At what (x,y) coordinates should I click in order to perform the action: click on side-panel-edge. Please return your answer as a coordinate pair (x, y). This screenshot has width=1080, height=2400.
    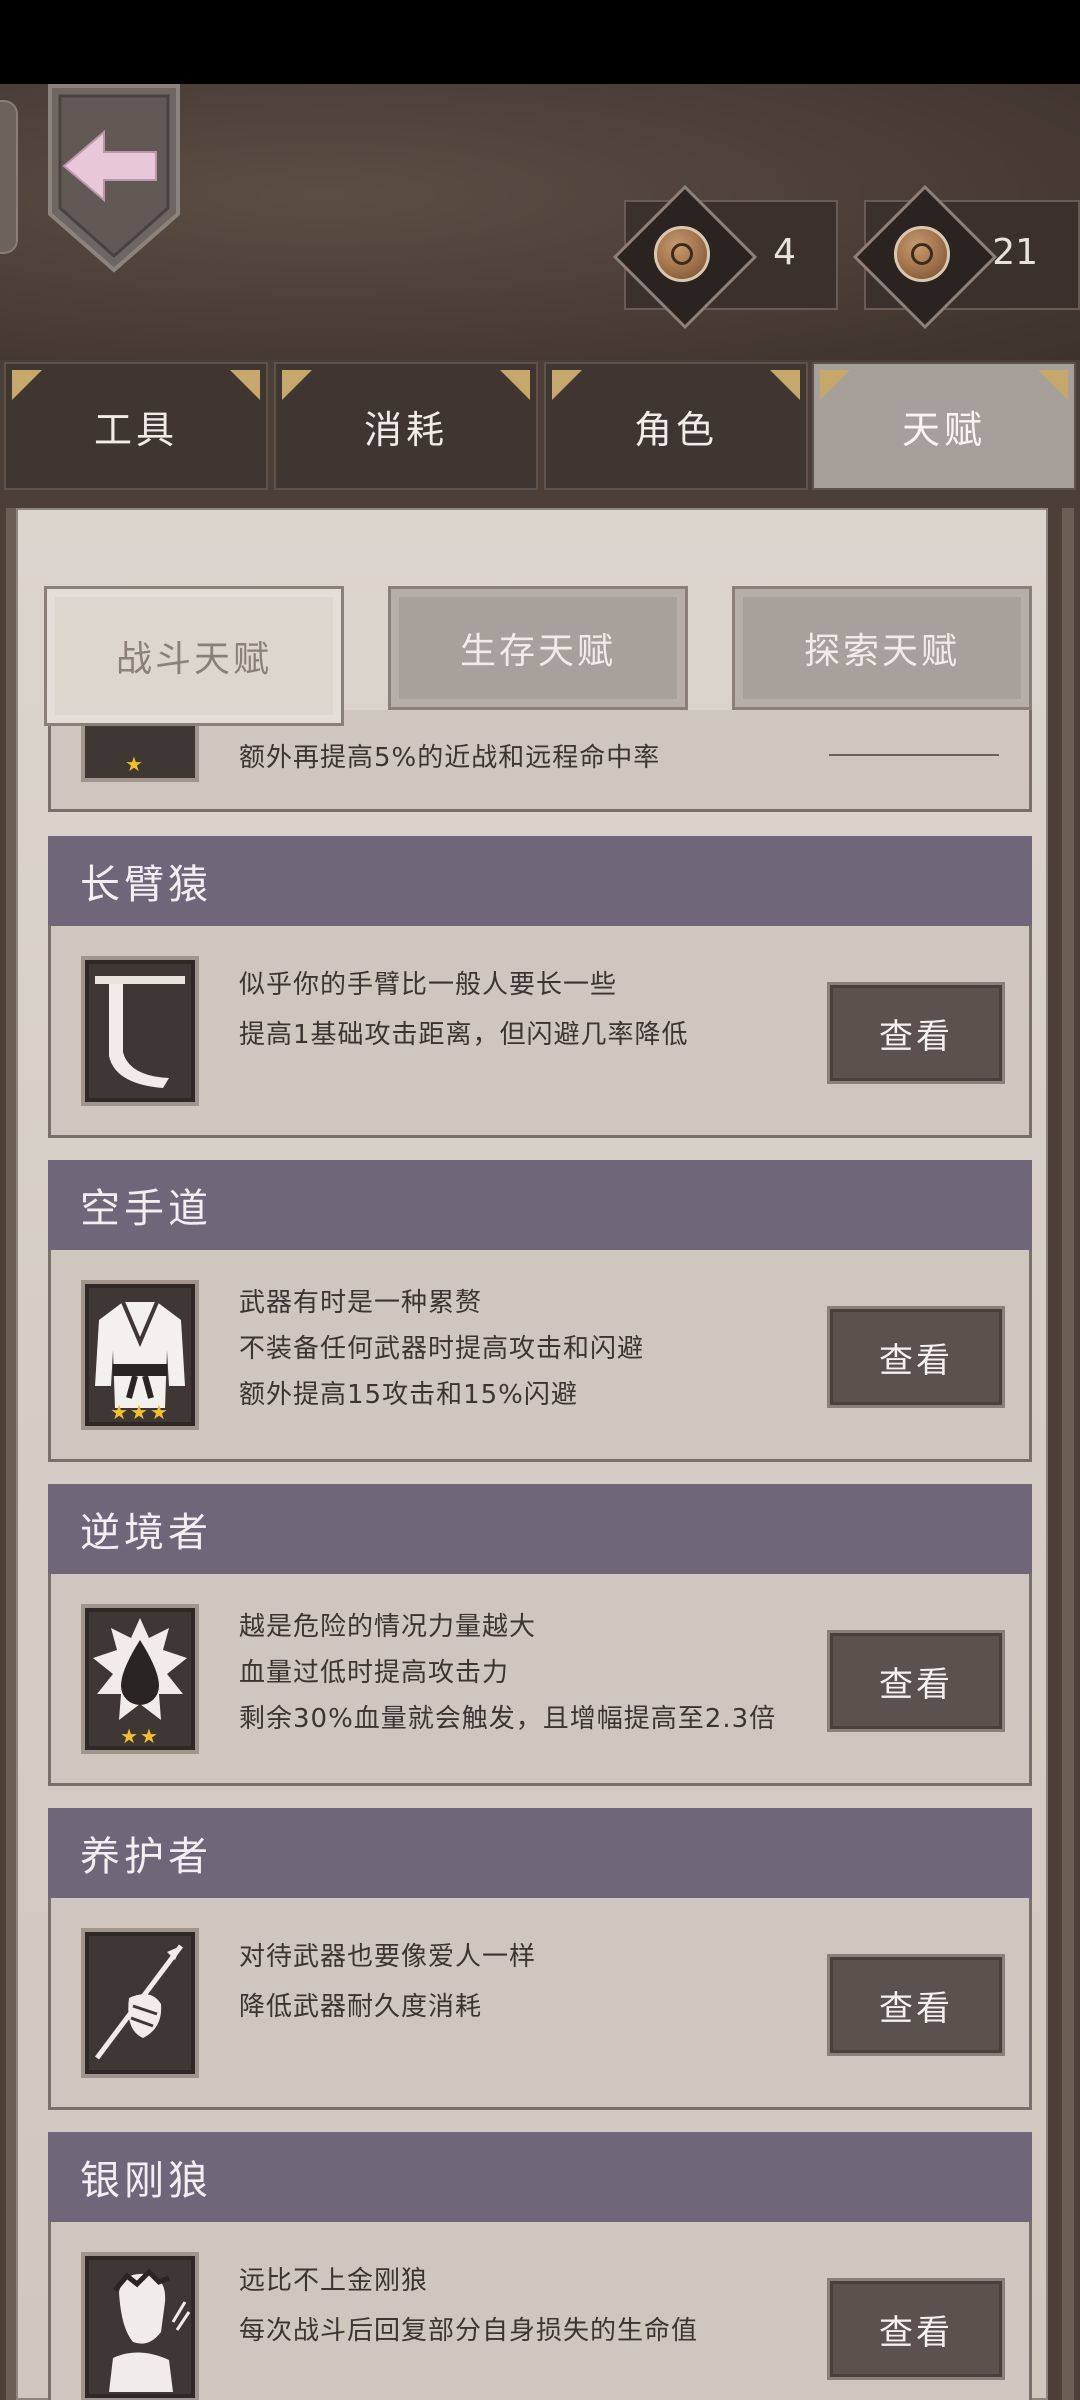
    Looking at the image, I should click on (9, 177).